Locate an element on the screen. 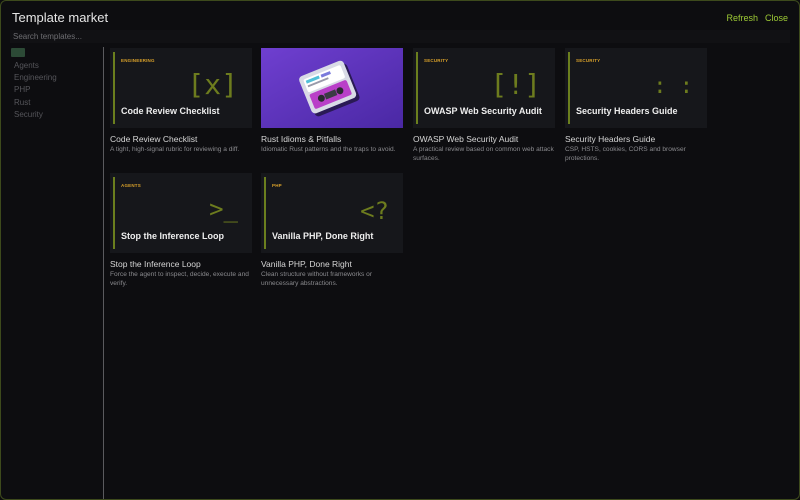 The width and height of the screenshot is (800, 500). thumbnail-title: Stop the Inference Loop is located at coordinates (173, 236).